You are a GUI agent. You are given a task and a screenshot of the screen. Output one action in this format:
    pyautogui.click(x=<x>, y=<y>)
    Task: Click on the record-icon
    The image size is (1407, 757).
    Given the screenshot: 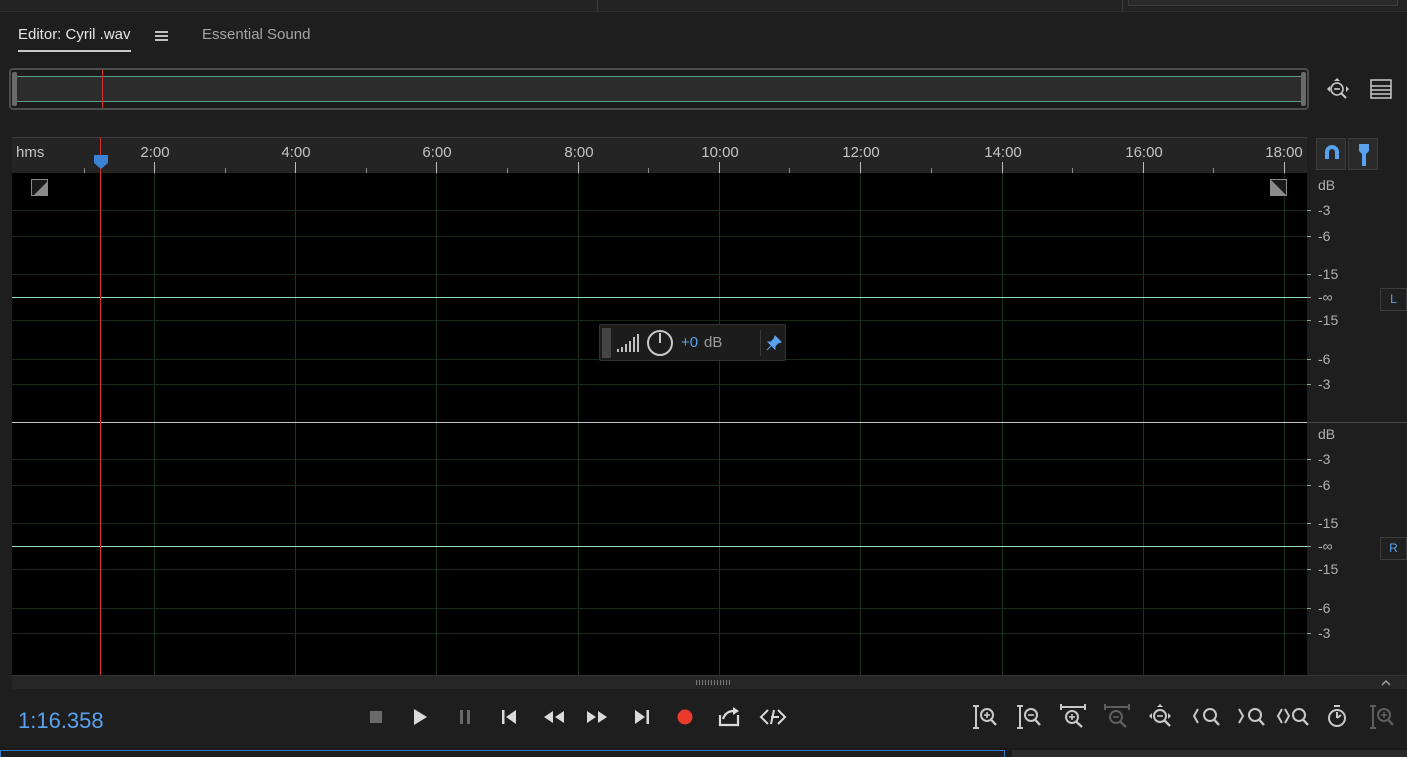 What is the action you would take?
    pyautogui.click(x=685, y=717)
    